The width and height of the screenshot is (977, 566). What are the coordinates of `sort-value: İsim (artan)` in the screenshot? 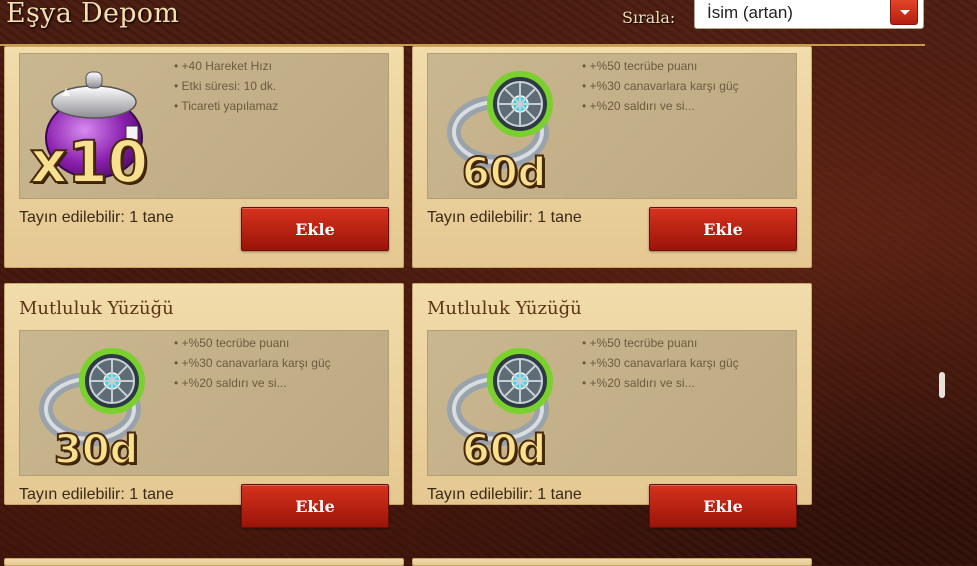 It's located at (750, 12).